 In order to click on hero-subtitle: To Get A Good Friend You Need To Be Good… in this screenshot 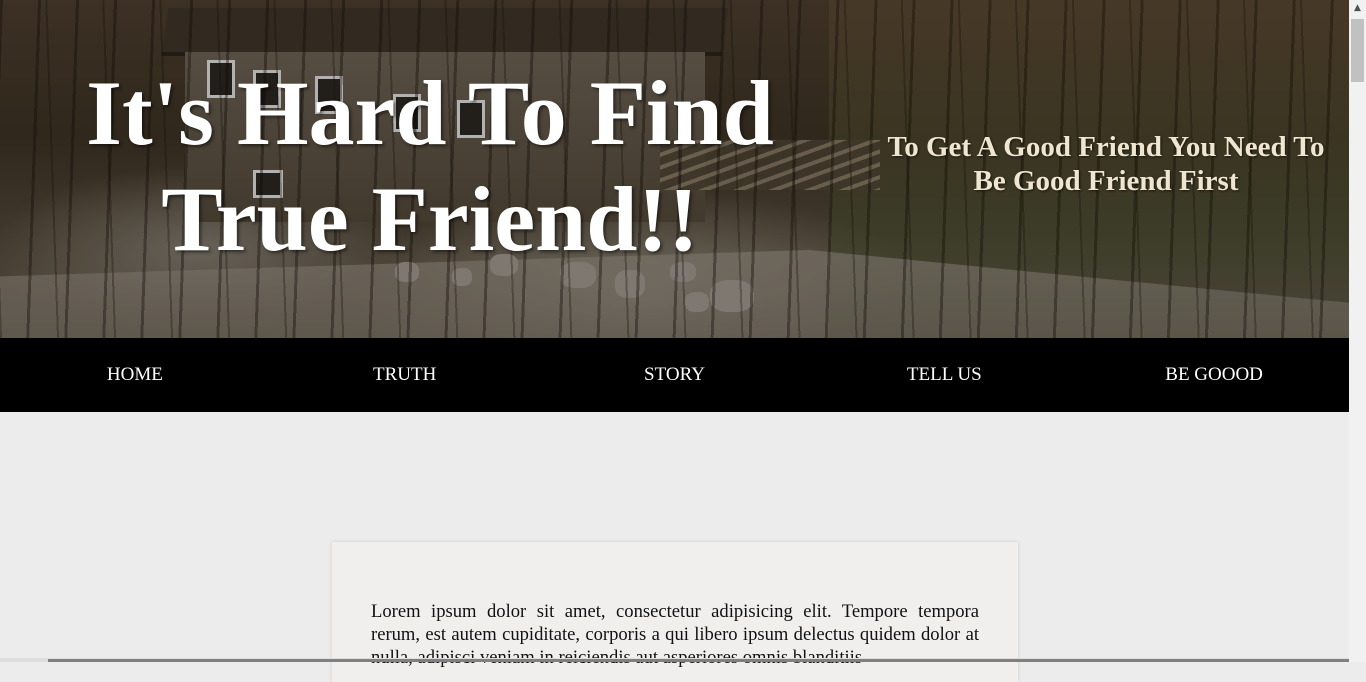, I will do `click(1106, 164)`.